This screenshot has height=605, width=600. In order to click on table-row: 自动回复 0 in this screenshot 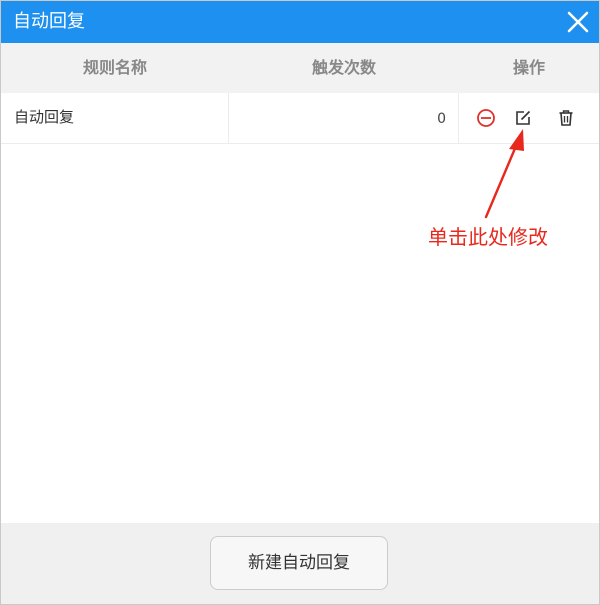, I will do `click(300, 118)`.